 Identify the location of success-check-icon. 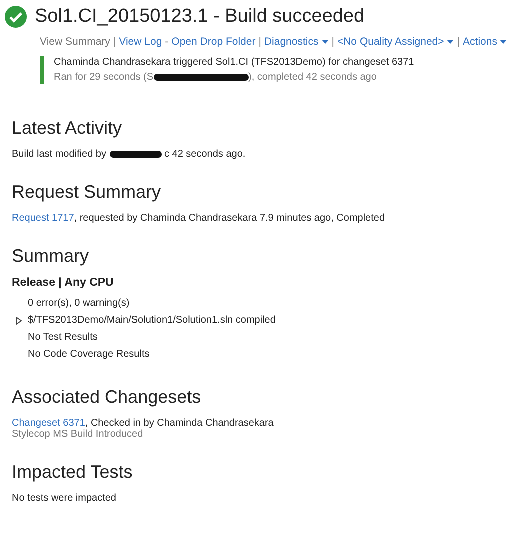
(16, 17).